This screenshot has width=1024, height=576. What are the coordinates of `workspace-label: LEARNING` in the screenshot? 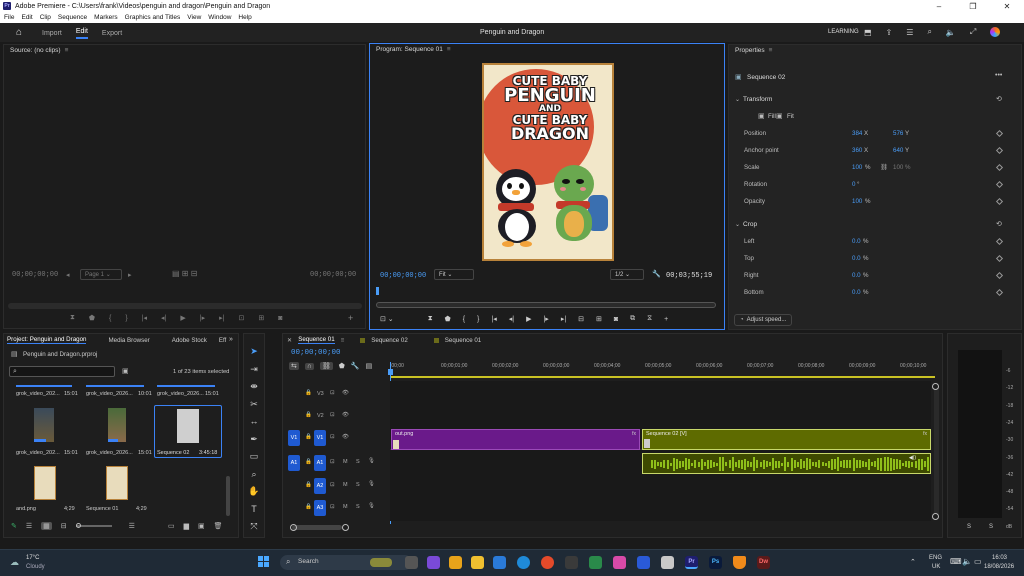 It's located at (843, 32).